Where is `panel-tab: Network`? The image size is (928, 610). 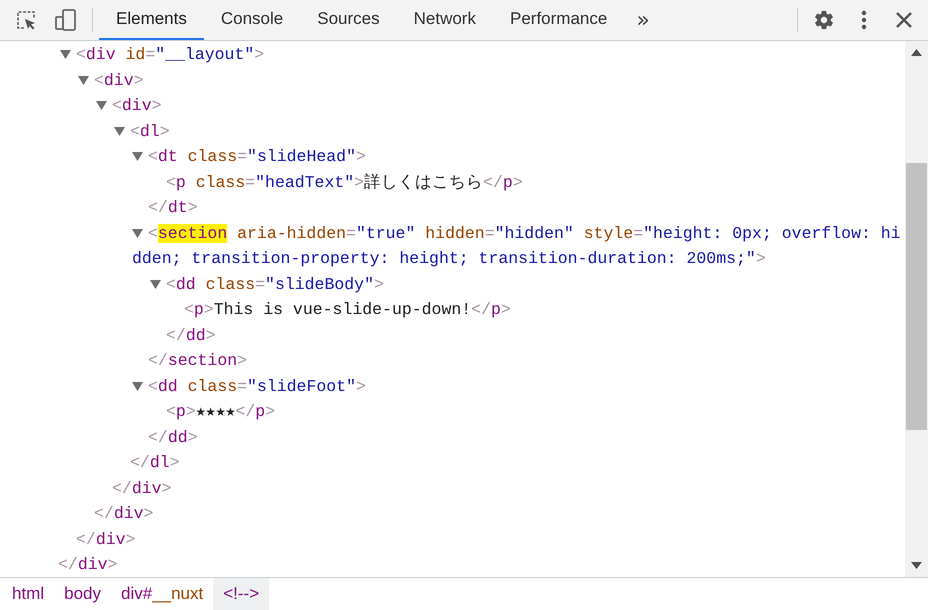
panel-tab: Network is located at coordinates (444, 20).